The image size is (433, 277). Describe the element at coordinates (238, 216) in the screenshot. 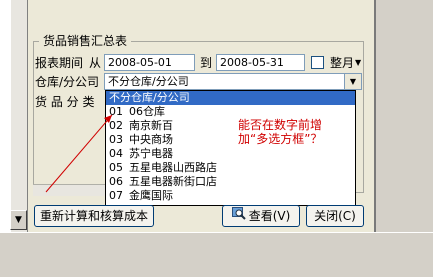

I see `magnifier-icon` at that location.